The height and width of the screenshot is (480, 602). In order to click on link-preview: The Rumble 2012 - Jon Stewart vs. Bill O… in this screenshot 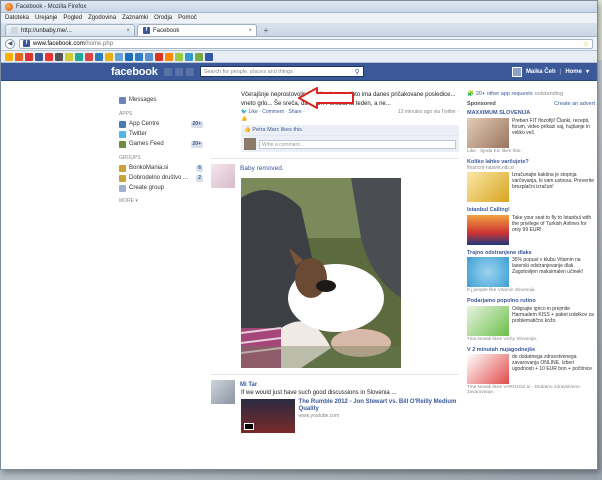, I will do `click(350, 416)`.